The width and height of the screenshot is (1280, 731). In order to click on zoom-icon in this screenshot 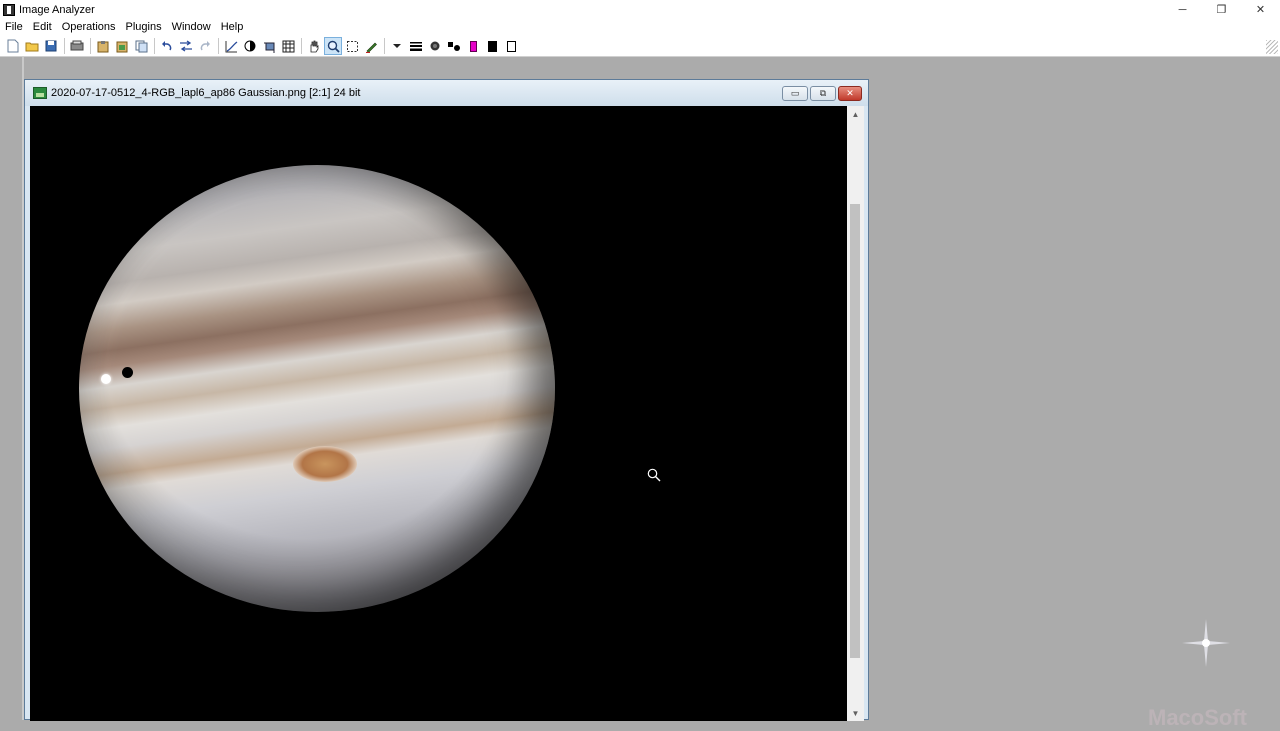, I will do `click(333, 46)`.